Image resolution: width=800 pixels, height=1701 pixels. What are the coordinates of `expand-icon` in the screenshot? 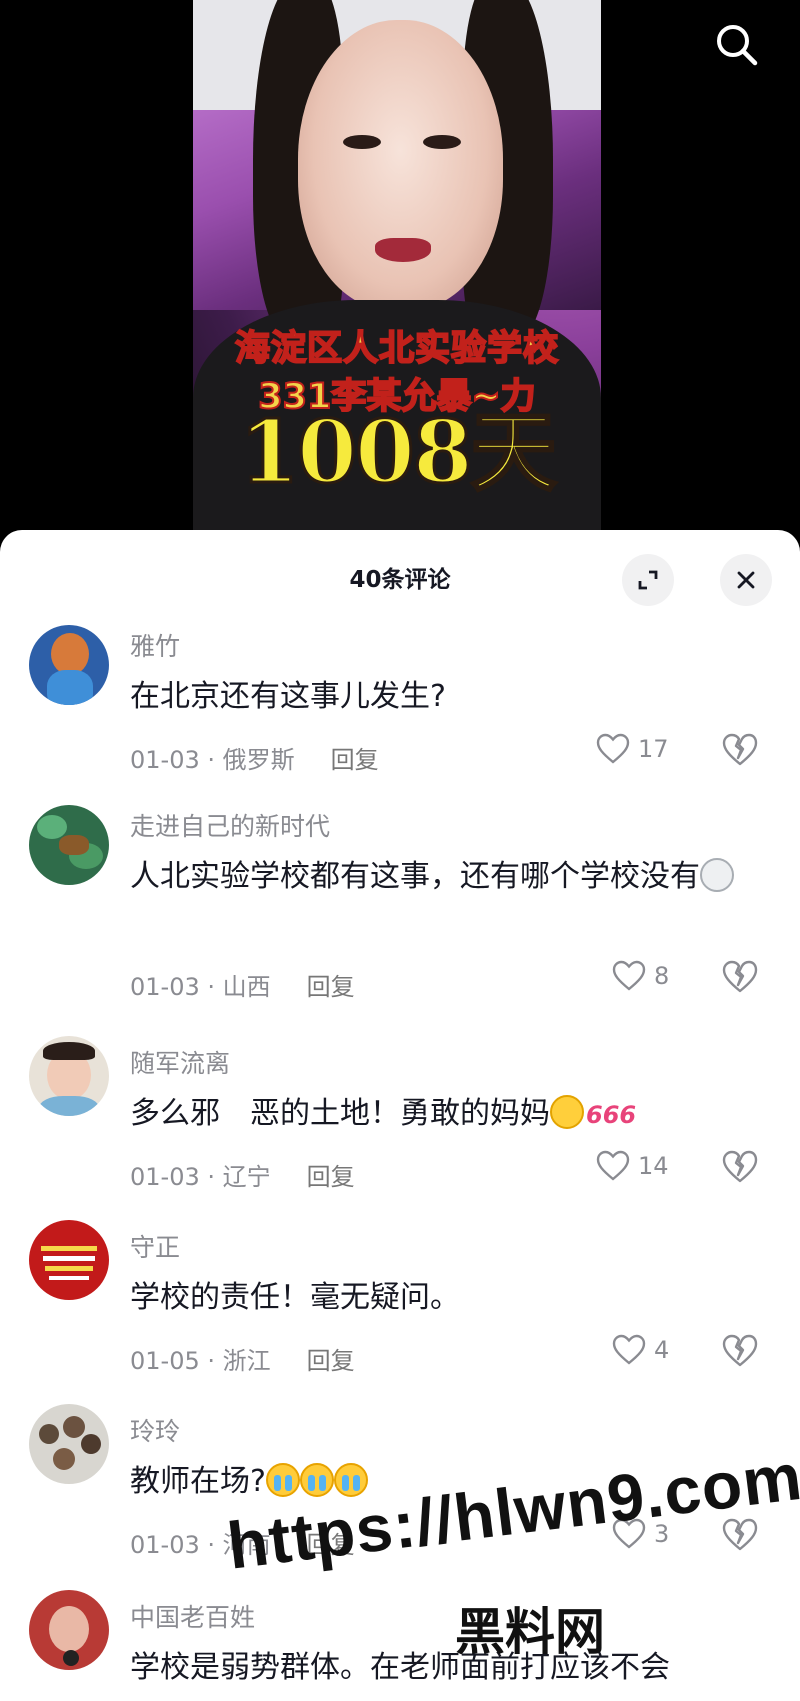 It's located at (648, 580).